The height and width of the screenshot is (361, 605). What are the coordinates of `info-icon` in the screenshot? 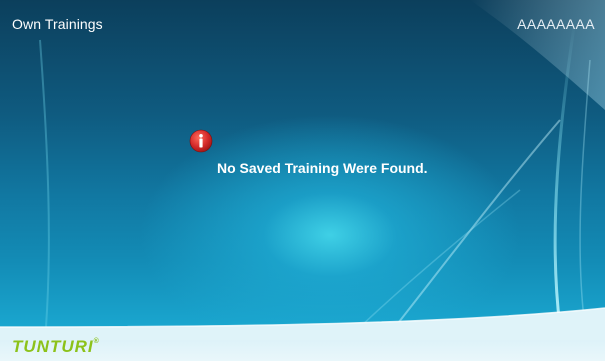 It's located at (201, 141).